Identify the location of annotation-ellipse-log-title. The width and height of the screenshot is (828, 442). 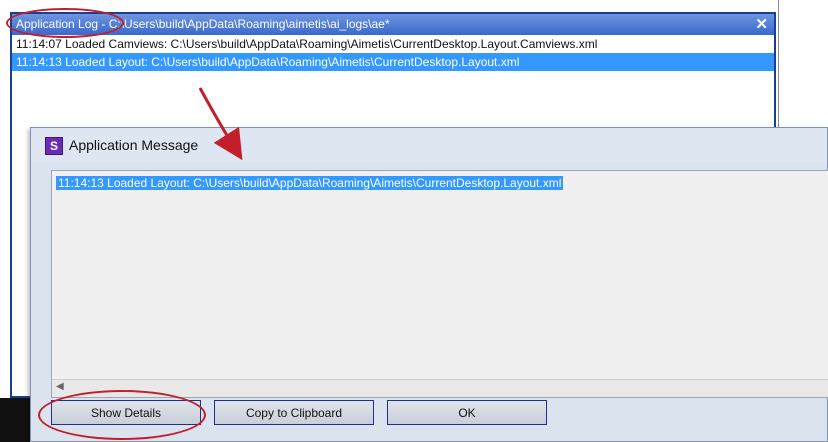
(65, 23).